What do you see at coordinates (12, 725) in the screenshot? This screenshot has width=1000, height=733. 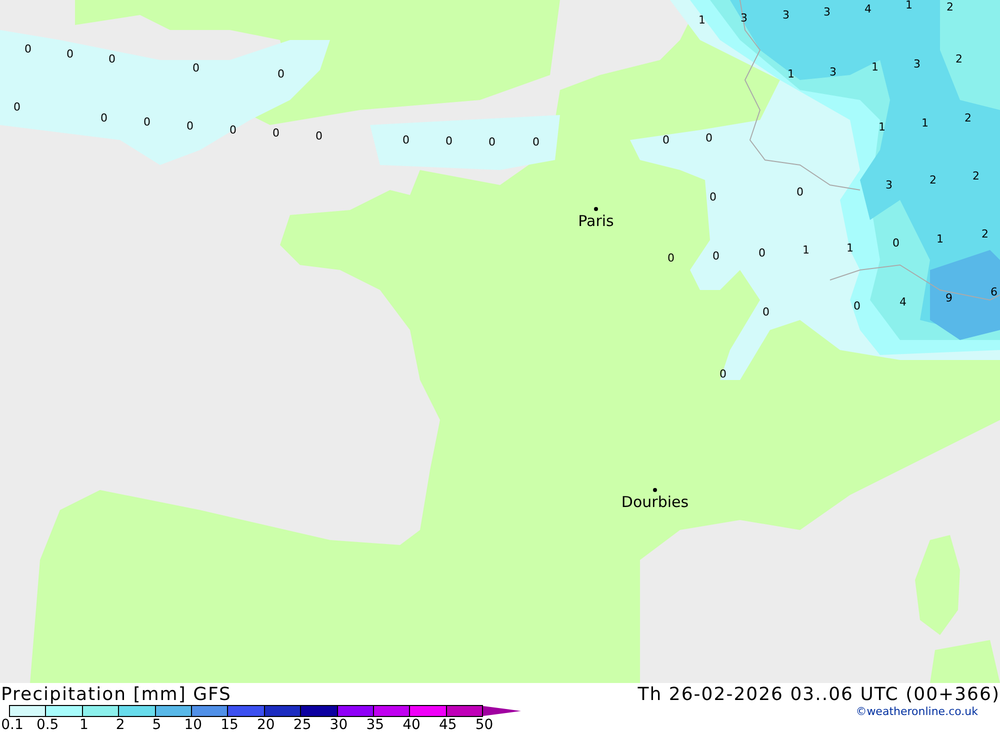 I see `scale-label: 0.1` at bounding box center [12, 725].